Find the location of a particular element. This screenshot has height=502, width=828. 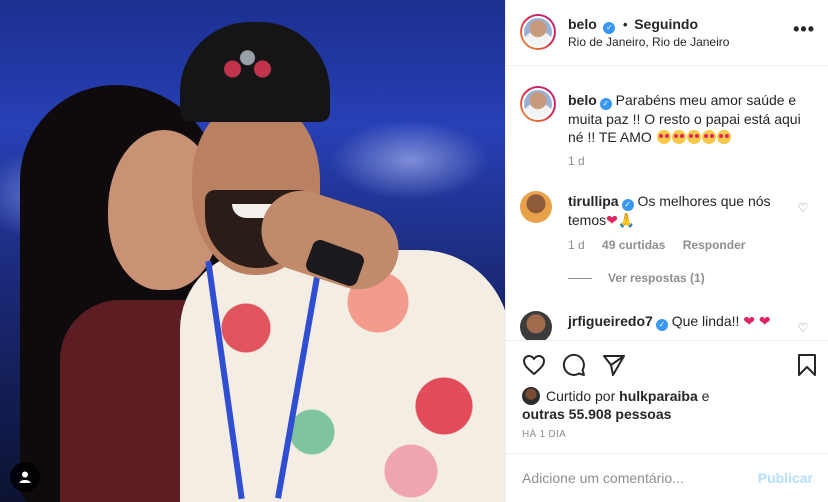

add-comment-bar: Publicar is located at coordinates (667, 477).